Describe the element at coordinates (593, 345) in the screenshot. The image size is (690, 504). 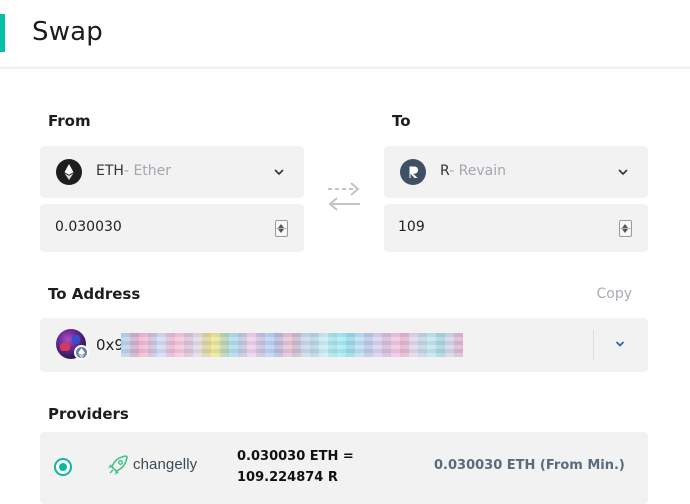
I see `address-divider` at that location.